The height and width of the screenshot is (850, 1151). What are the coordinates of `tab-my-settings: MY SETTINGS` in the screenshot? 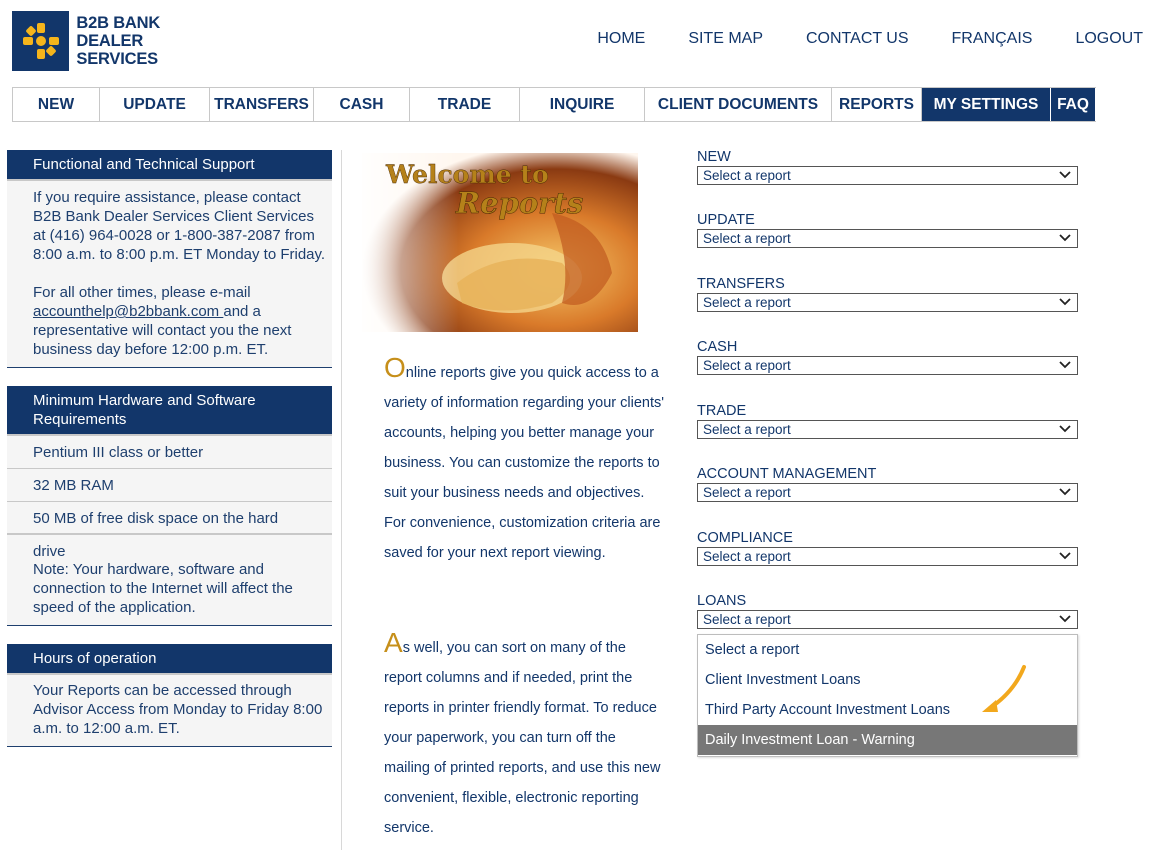 It's located at (986, 104).